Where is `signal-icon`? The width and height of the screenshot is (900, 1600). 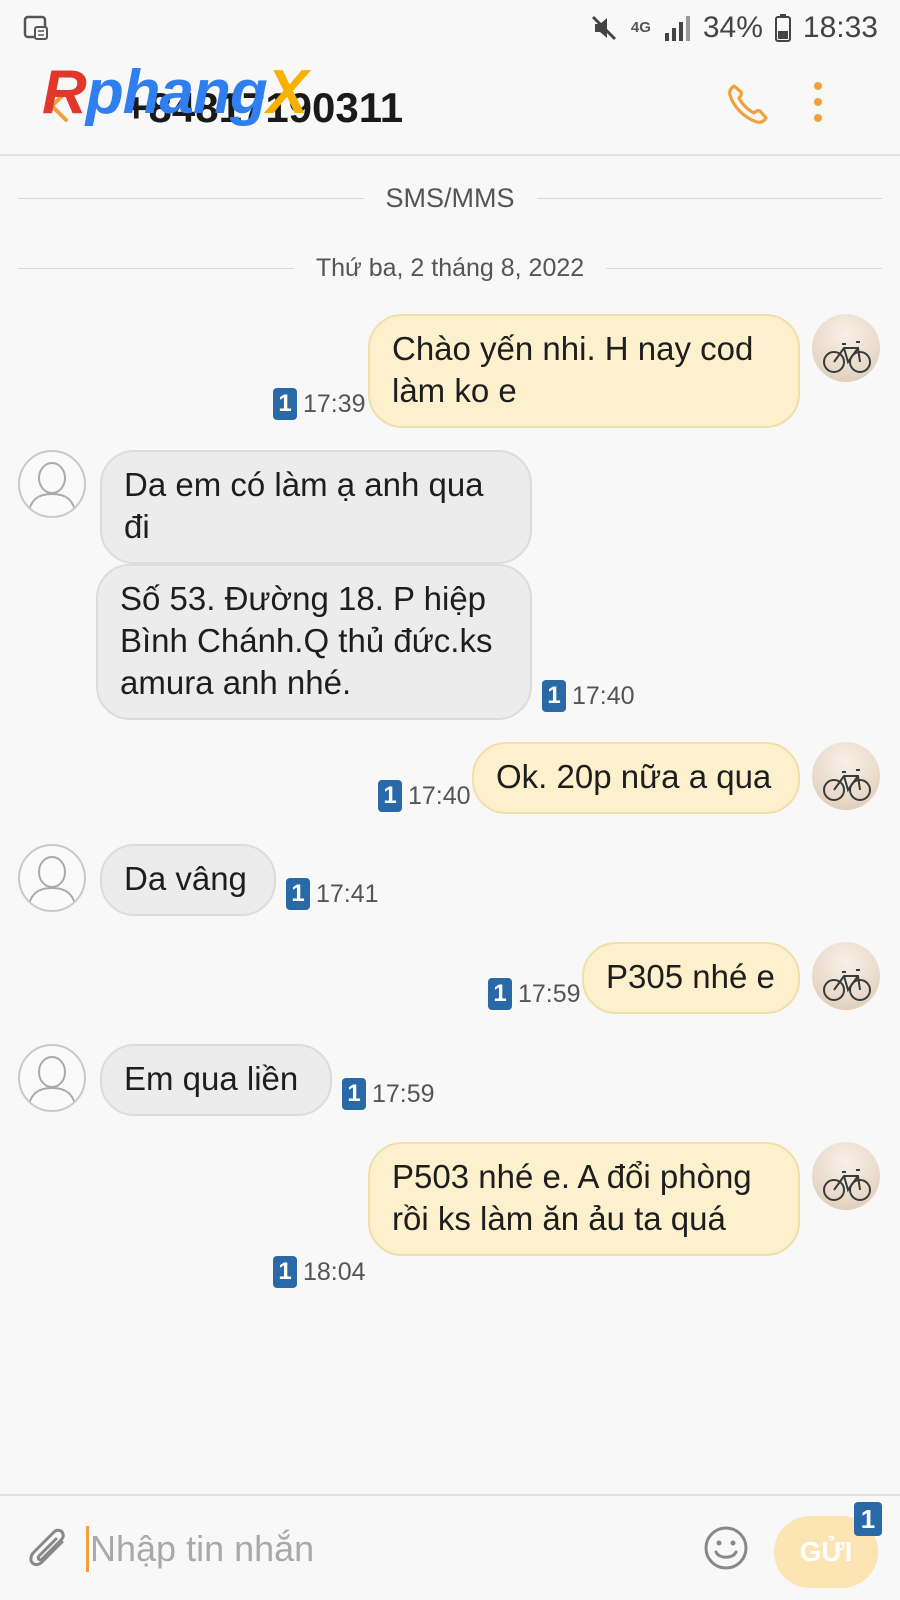
signal-icon is located at coordinates (677, 28).